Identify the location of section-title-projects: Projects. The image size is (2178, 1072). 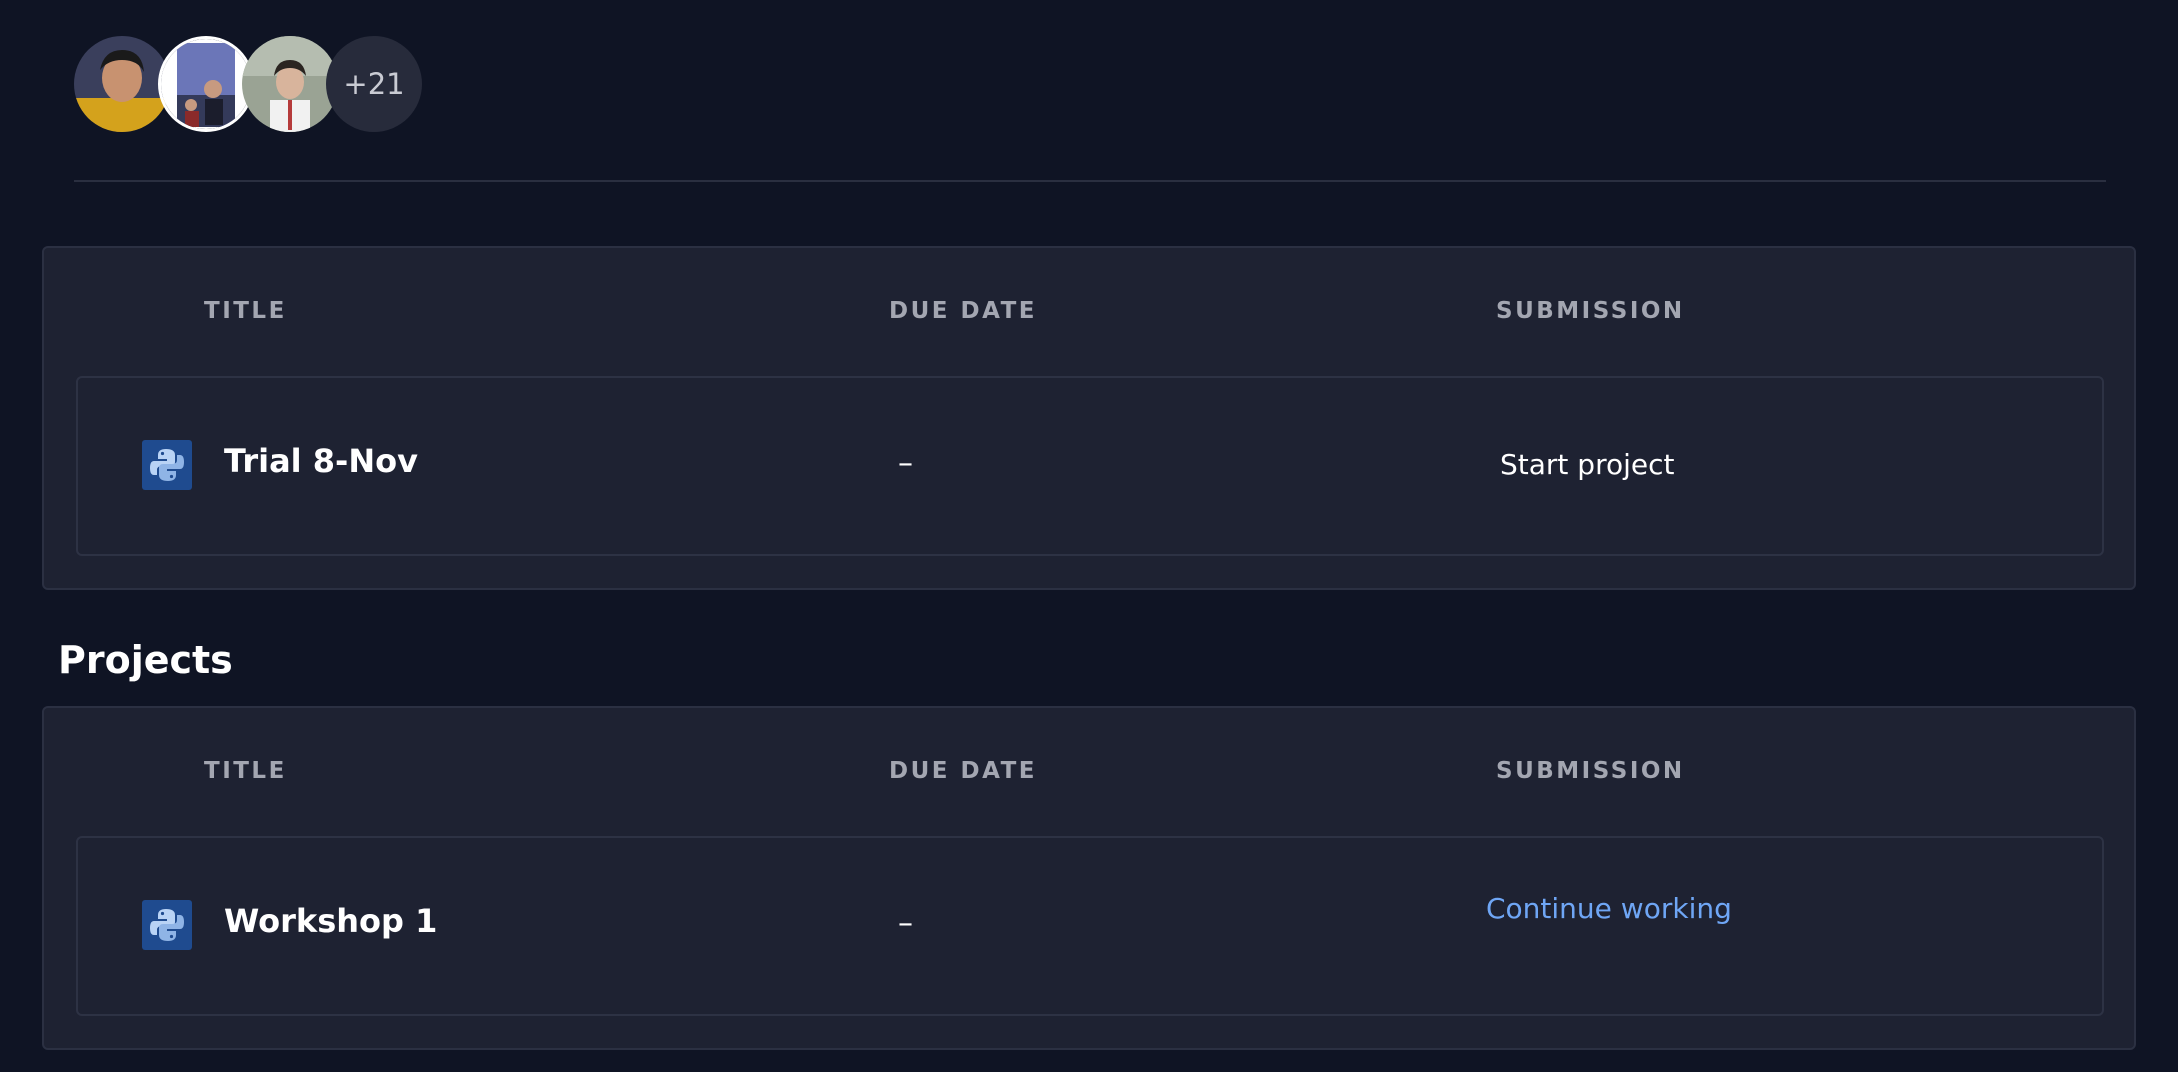
(145, 660).